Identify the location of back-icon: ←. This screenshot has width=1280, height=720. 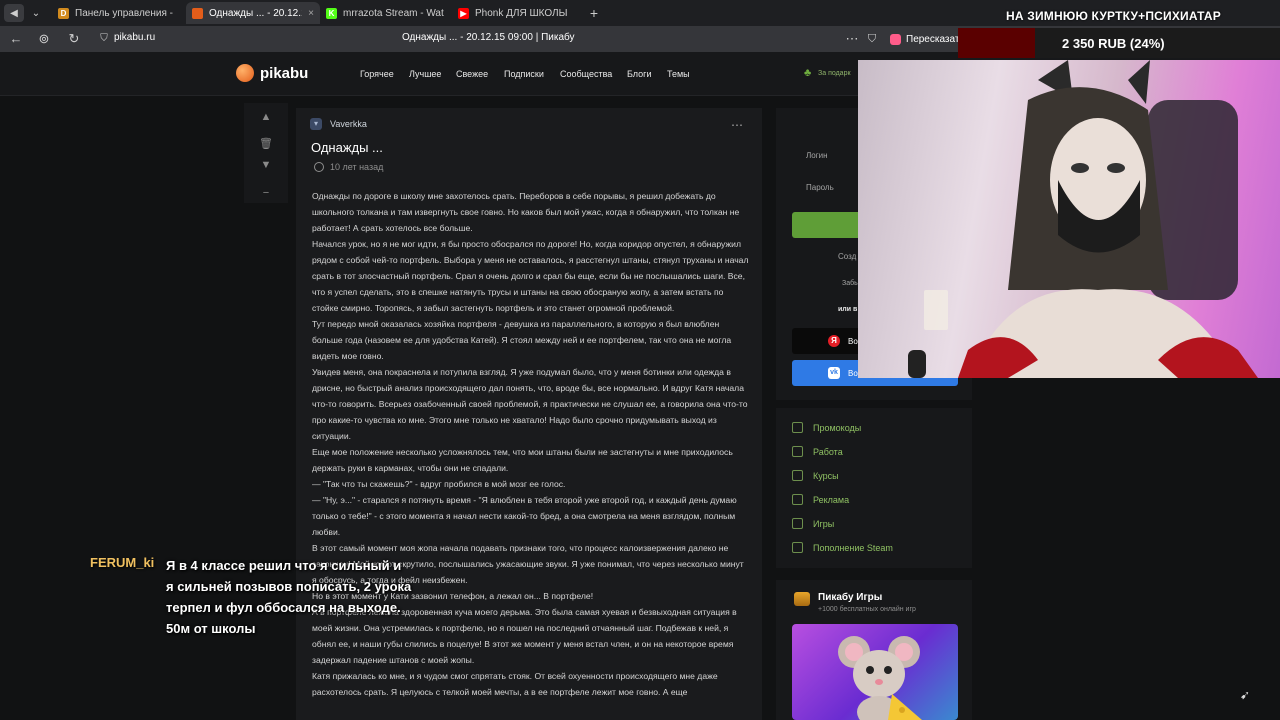
(16, 39).